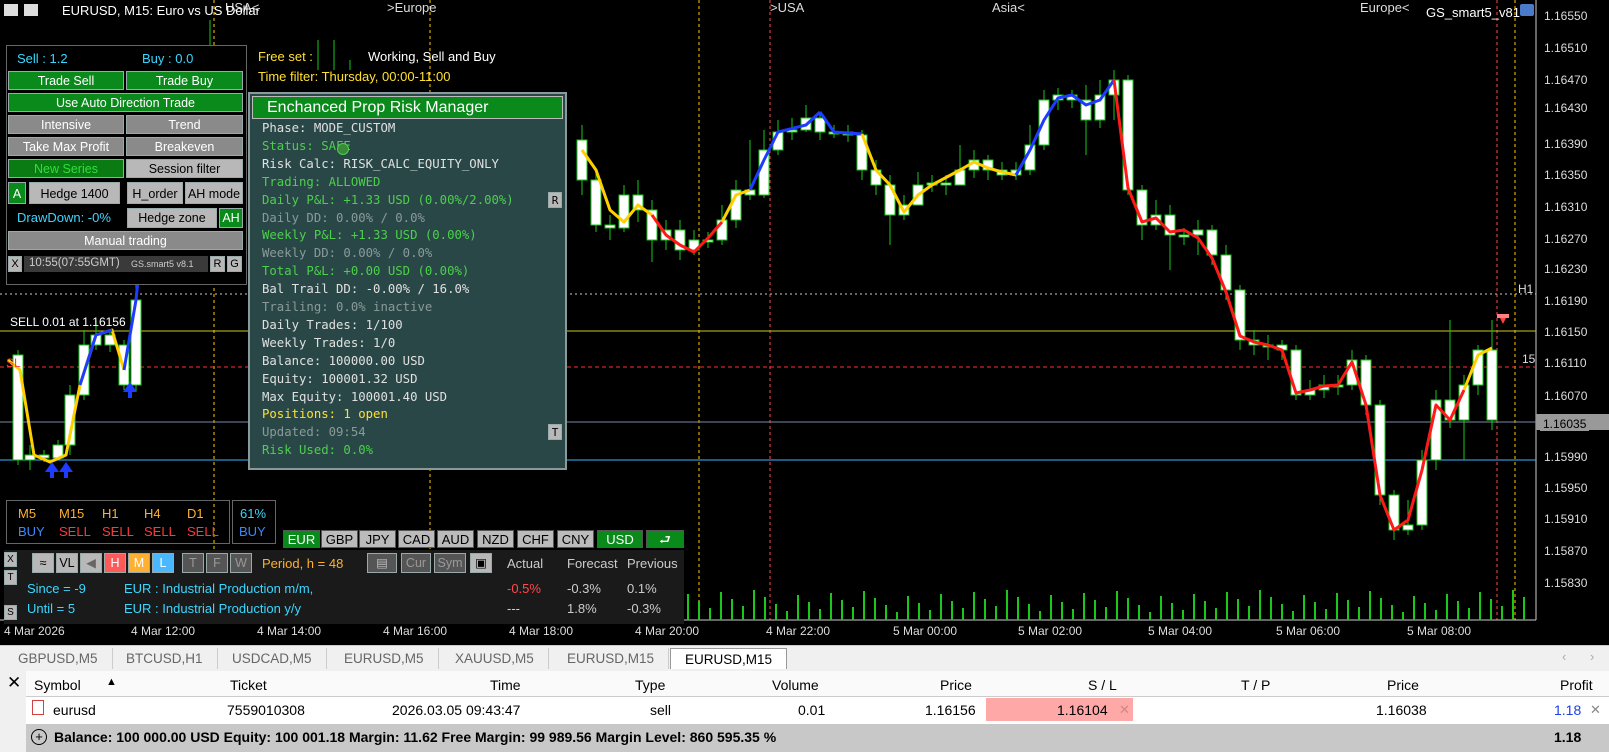 This screenshot has width=1609, height=752. I want to click on chart-menu-icon, so click(11, 10).